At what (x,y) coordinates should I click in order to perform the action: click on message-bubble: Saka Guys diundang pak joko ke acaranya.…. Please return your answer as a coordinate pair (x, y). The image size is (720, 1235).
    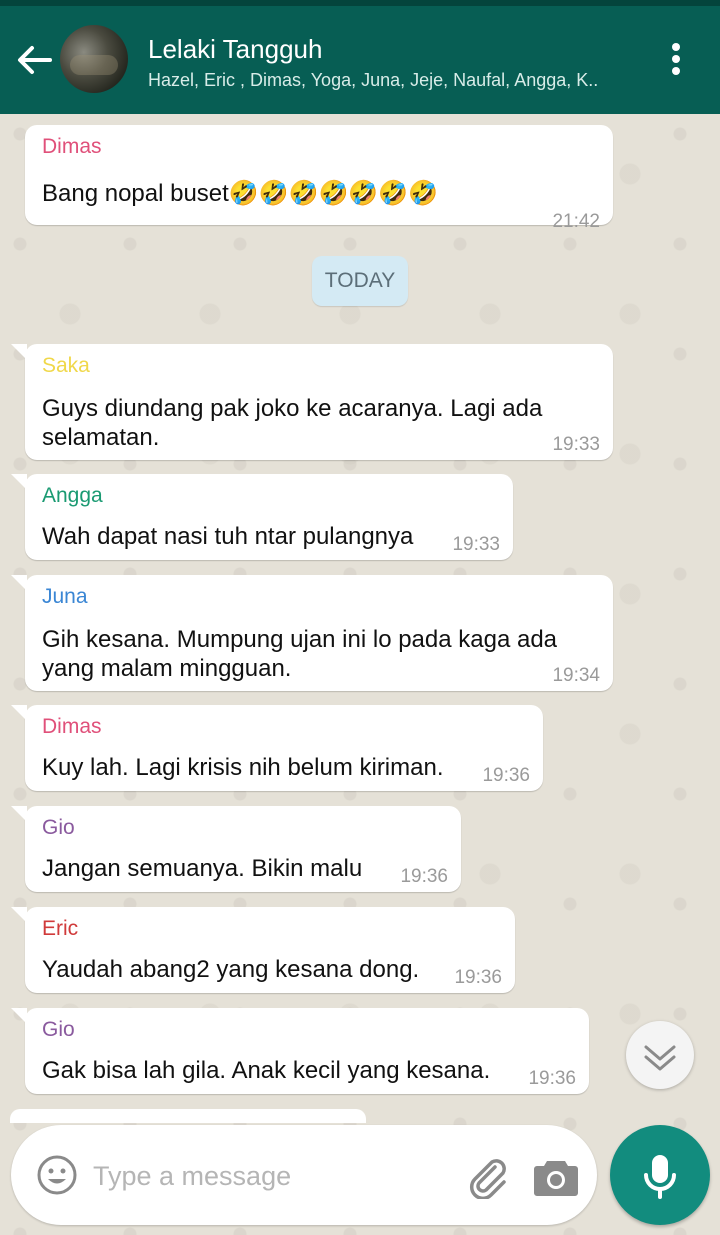
    Looking at the image, I should click on (312, 402).